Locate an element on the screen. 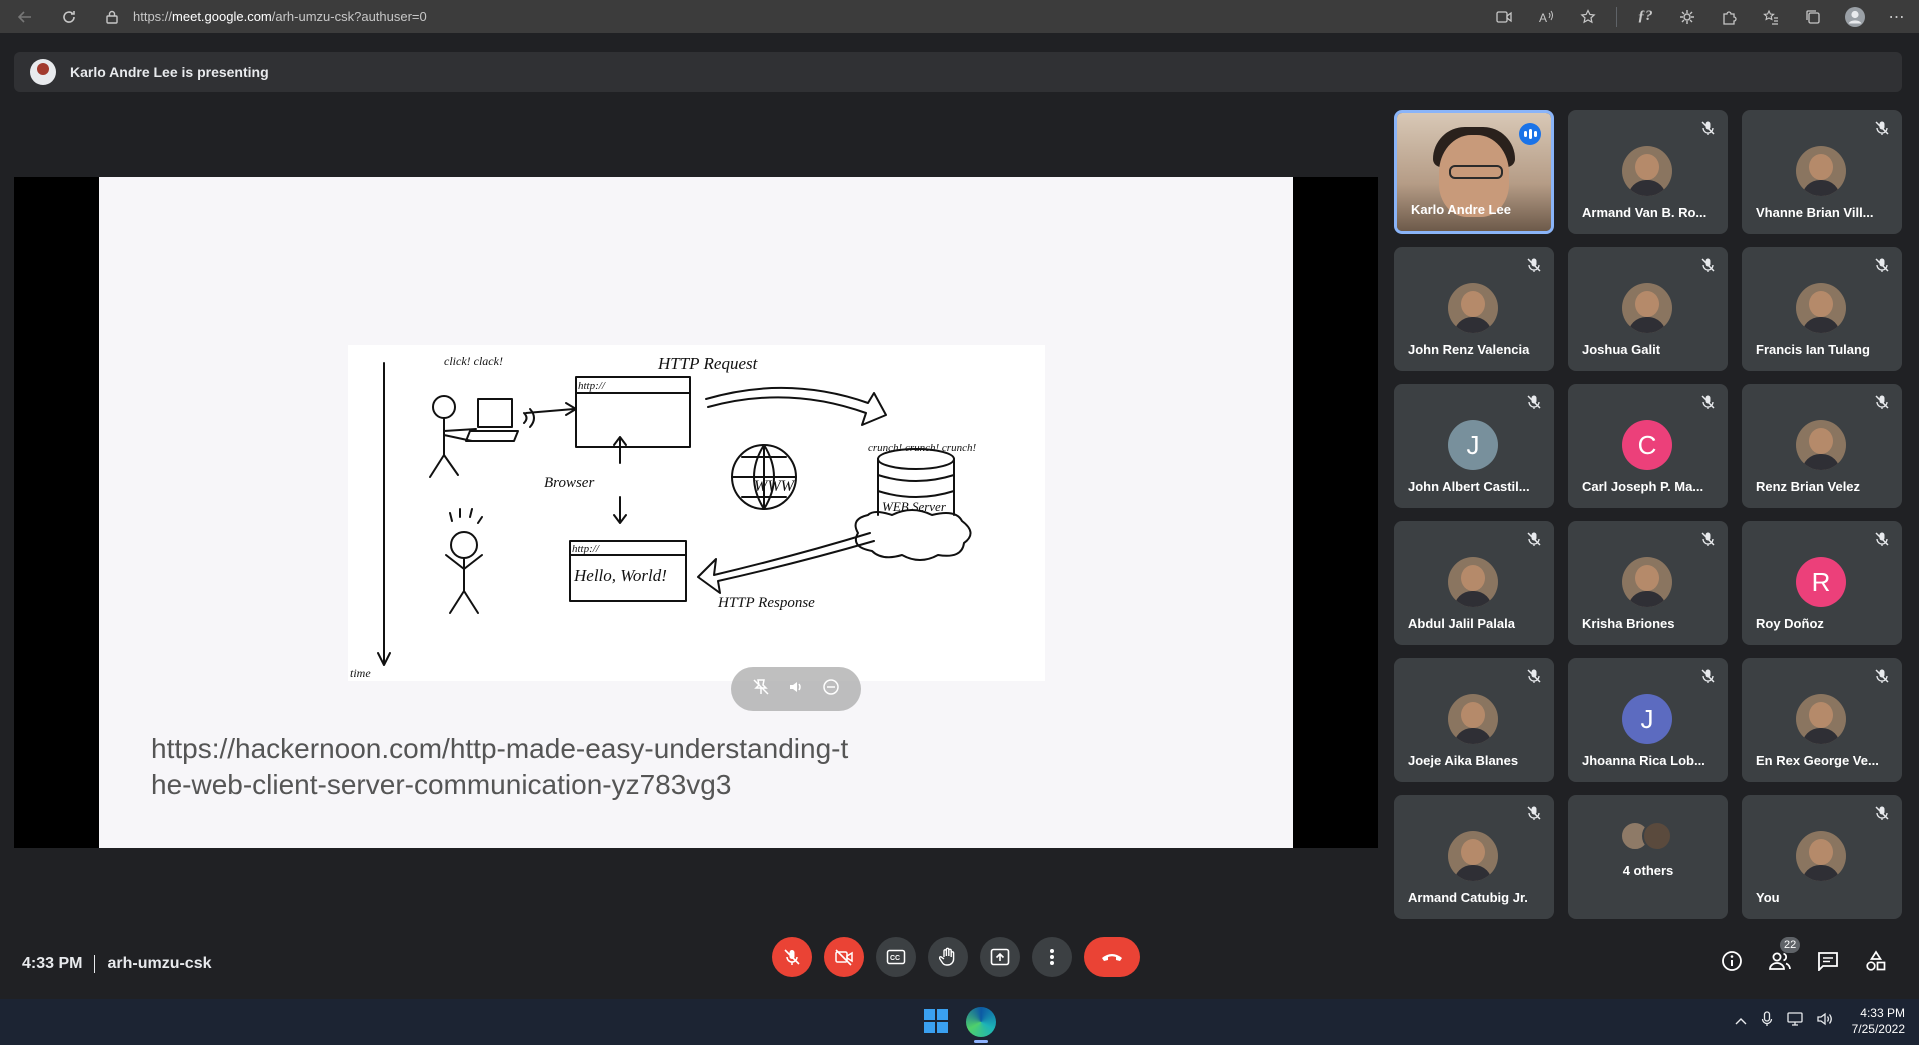 Image resolution: width=1919 pixels, height=1045 pixels. raise-hand-button is located at coordinates (948, 957).